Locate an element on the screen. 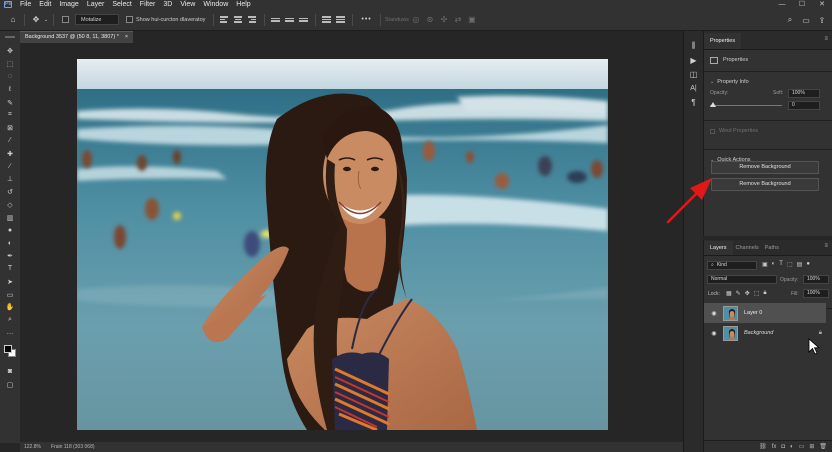  fill-field: 100% is located at coordinates (816, 293).